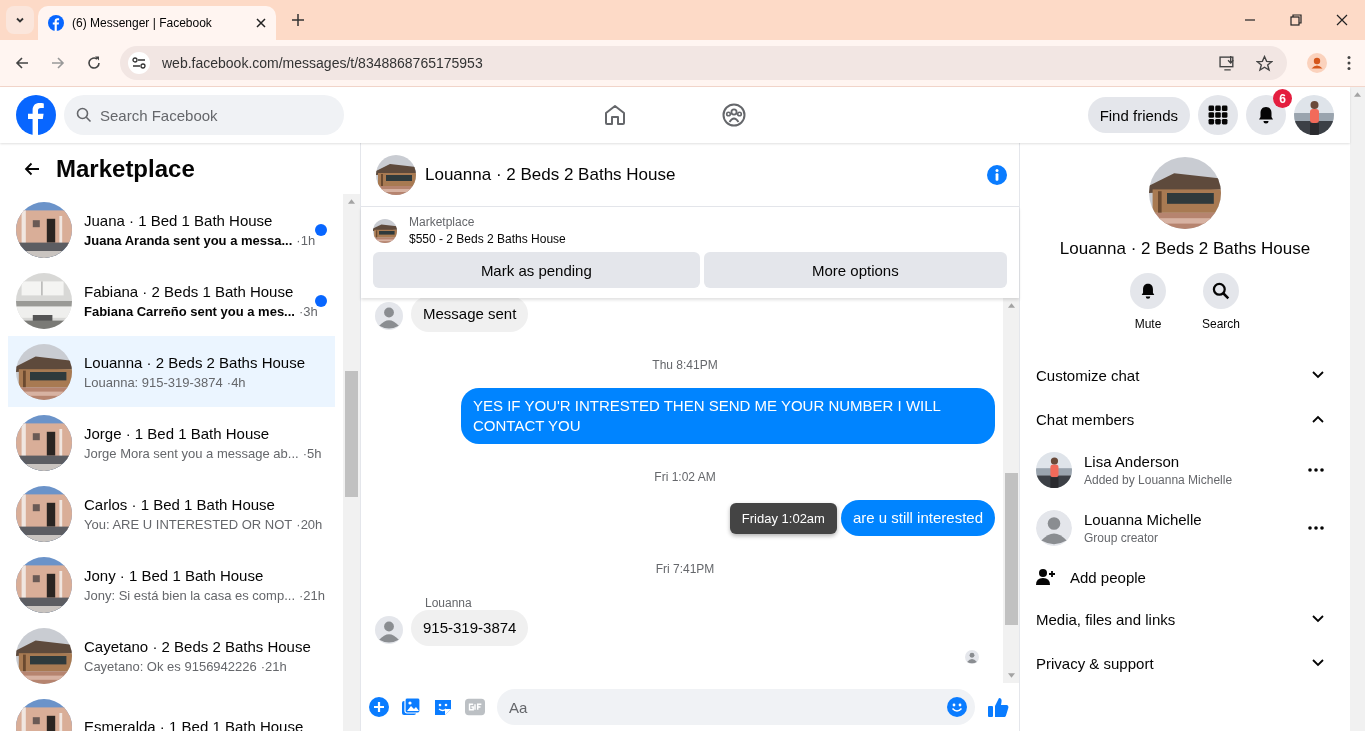  Describe the element at coordinates (94, 63) in the screenshot. I see `reload-icon` at that location.